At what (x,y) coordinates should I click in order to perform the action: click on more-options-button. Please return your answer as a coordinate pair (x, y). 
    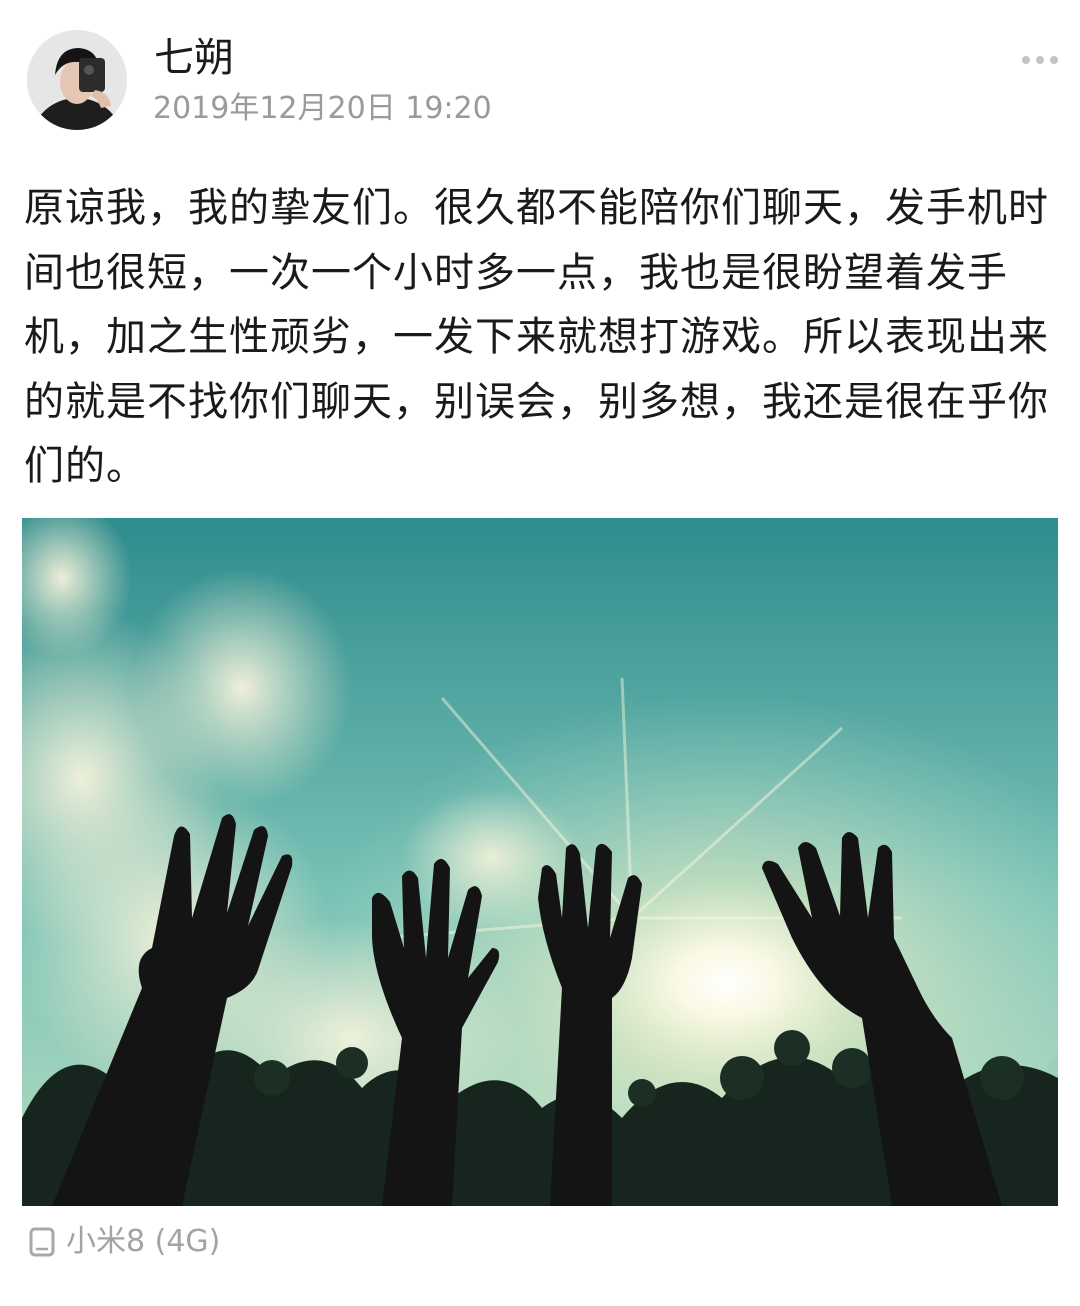
    Looking at the image, I should click on (1040, 60).